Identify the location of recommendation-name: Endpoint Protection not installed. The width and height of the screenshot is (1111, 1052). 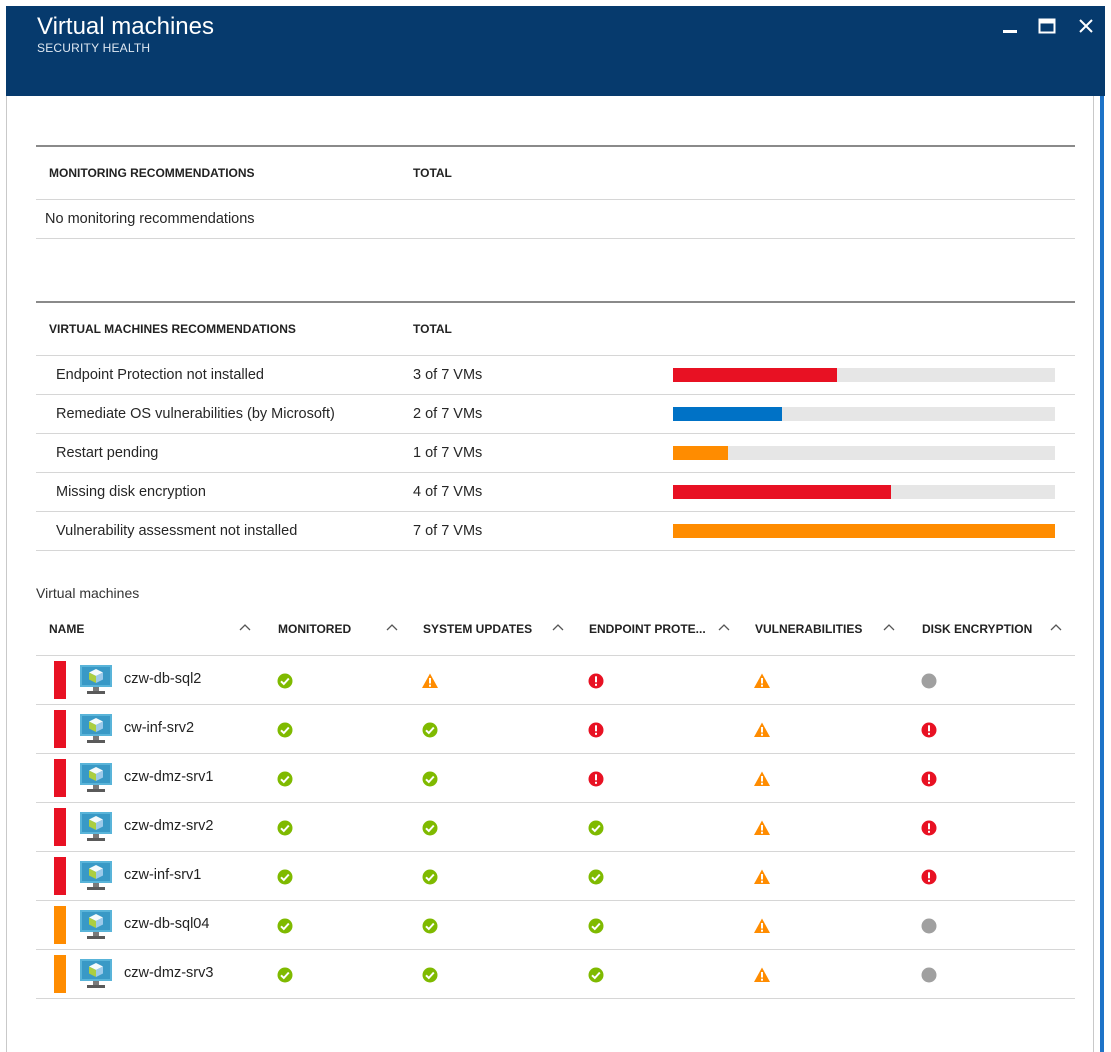
(160, 375).